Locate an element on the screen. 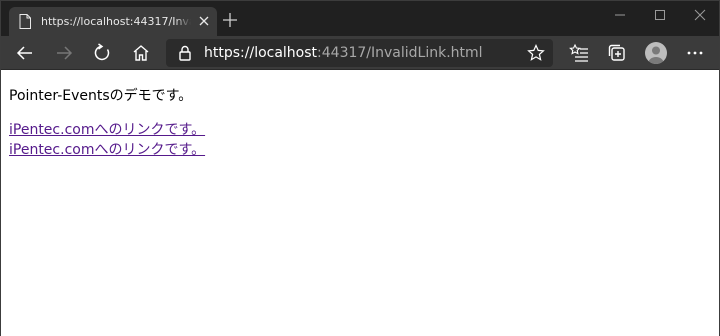 Image resolution: width=720 pixels, height=336 pixels. forward-arrow-icon is located at coordinates (64, 53).